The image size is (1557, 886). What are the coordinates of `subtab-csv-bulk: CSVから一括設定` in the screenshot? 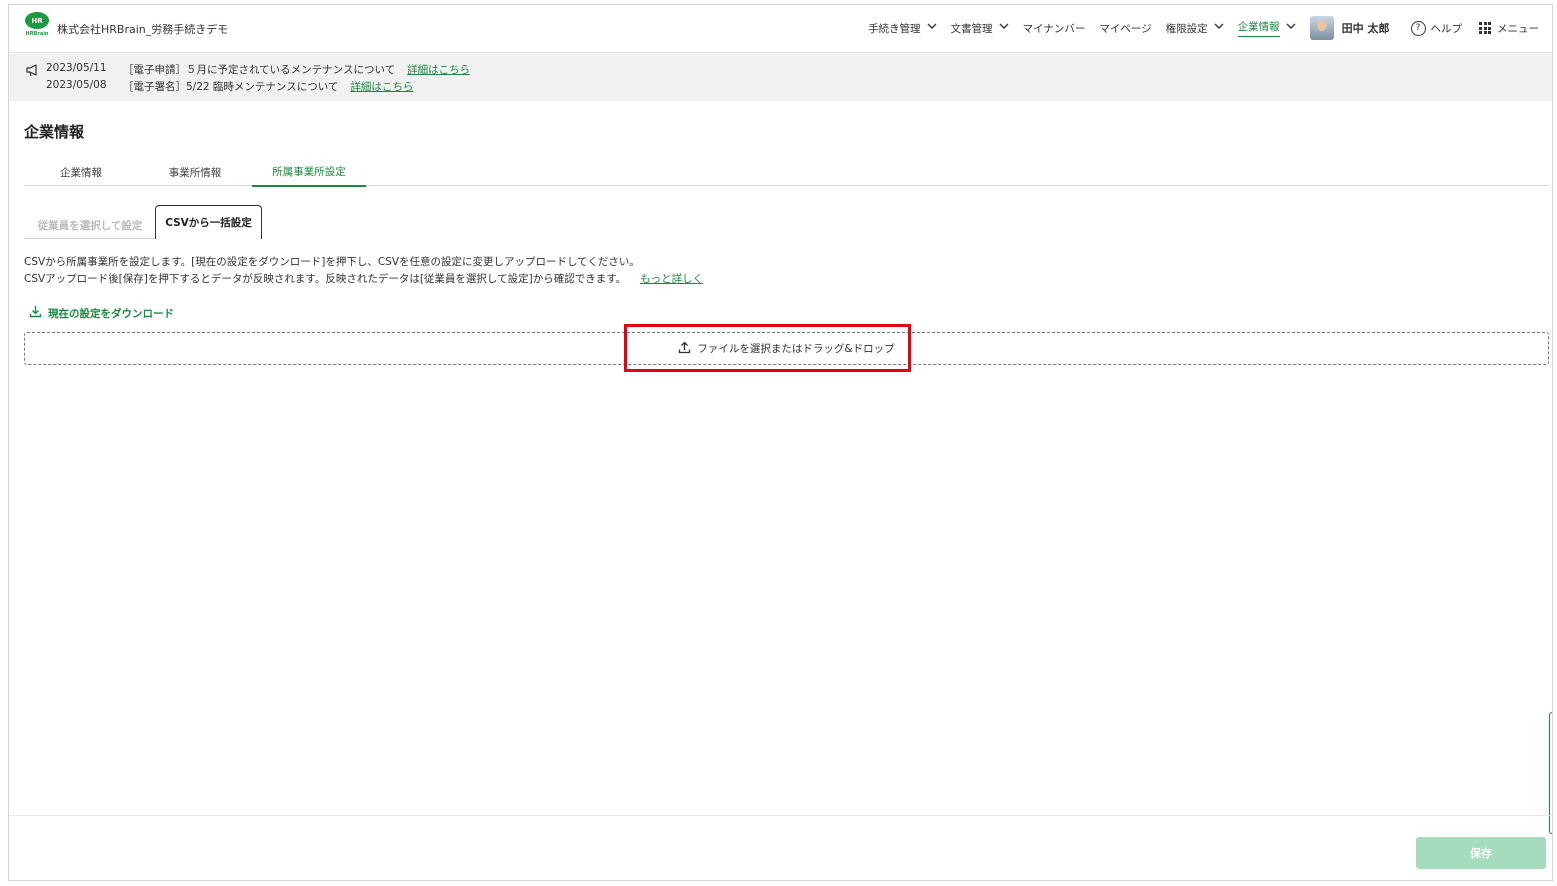 It's located at (208, 222).